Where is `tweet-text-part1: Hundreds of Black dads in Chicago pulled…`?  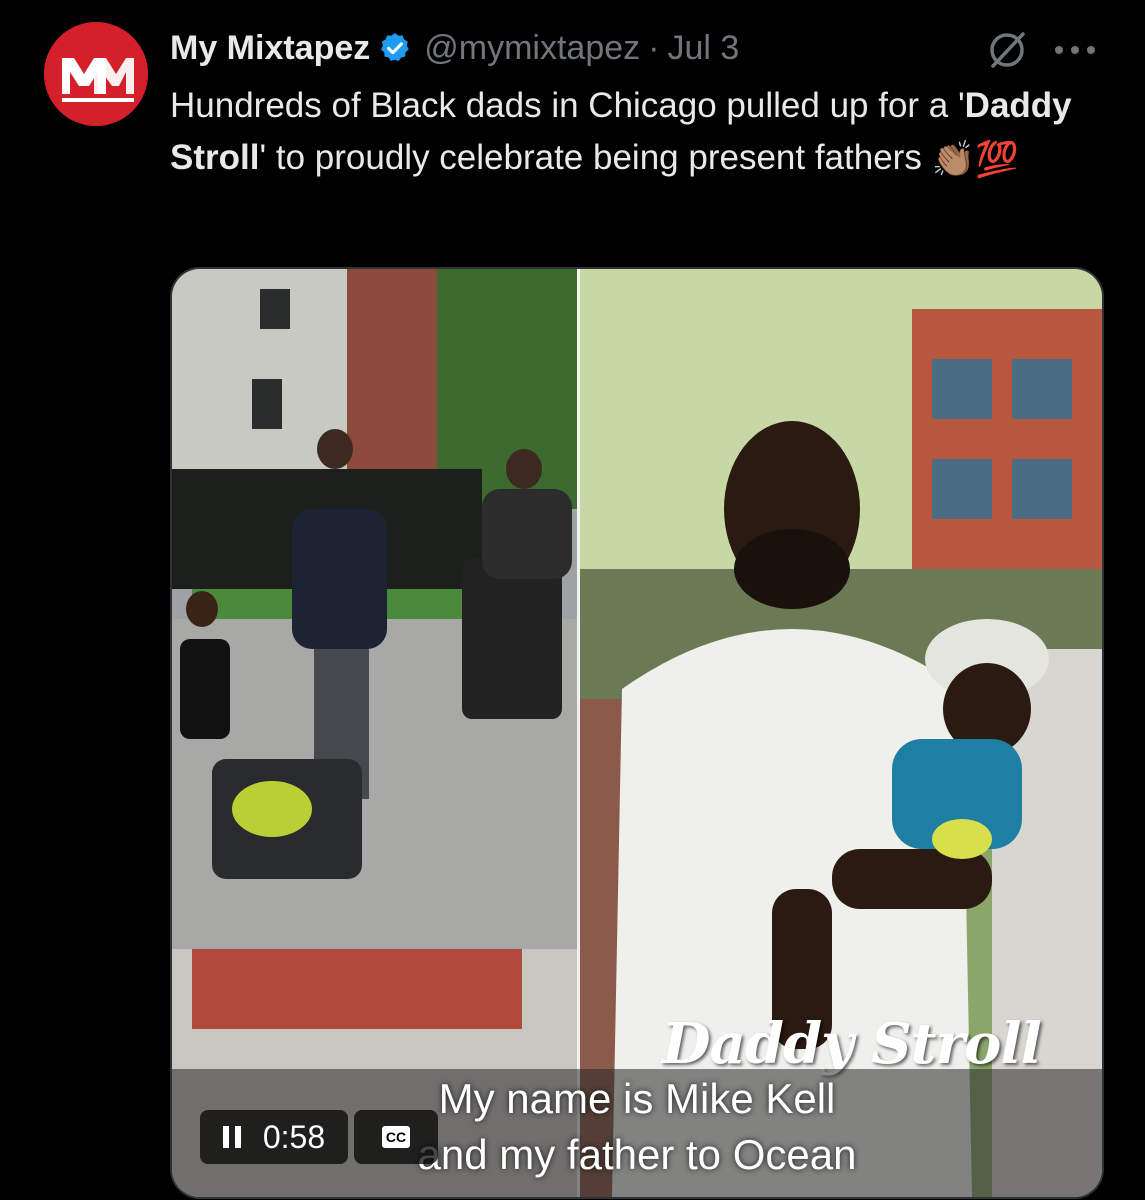 tweet-text-part1: Hundreds of Black dads in Chicago pulled… is located at coordinates (567, 105).